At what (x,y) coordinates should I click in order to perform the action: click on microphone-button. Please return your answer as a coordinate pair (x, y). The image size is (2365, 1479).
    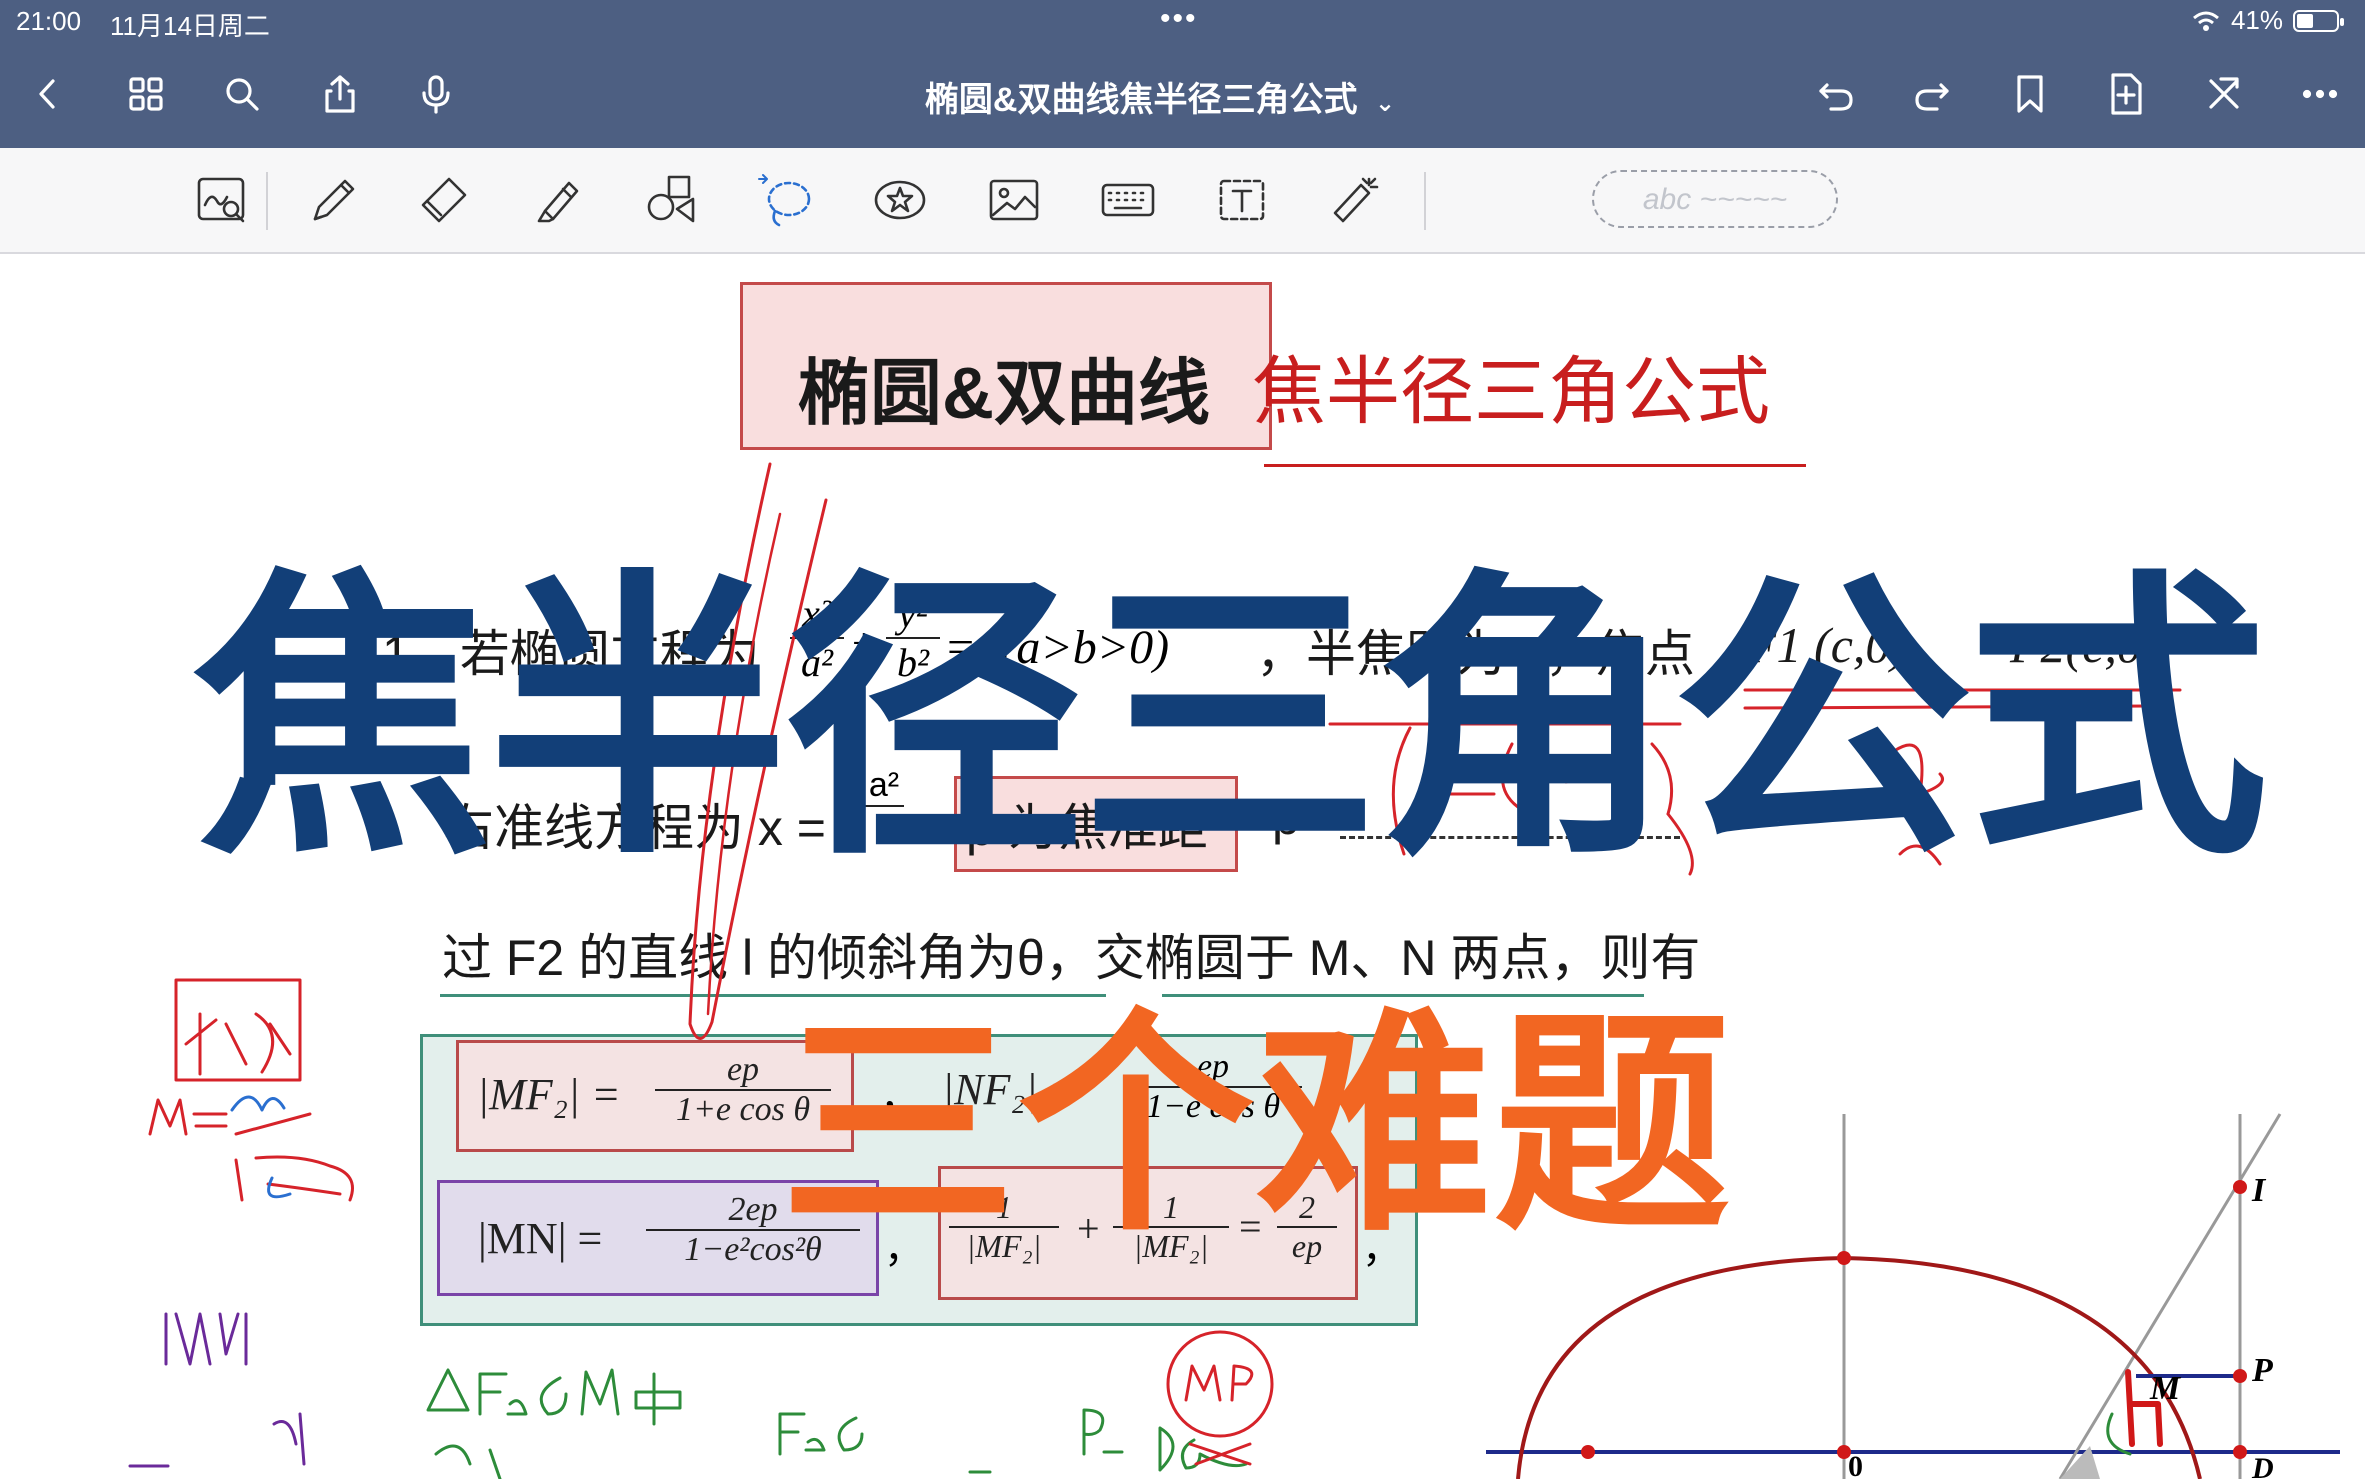
    Looking at the image, I should click on (436, 94).